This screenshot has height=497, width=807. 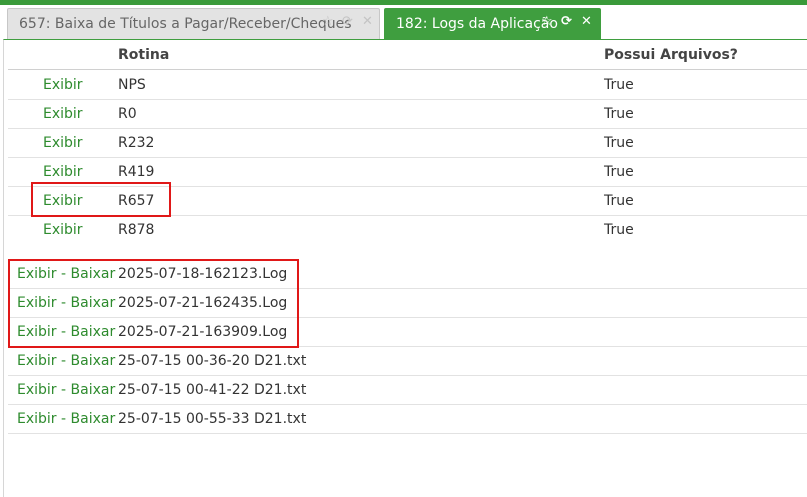 I want to click on rotina-cell: R878, so click(x=136, y=230).